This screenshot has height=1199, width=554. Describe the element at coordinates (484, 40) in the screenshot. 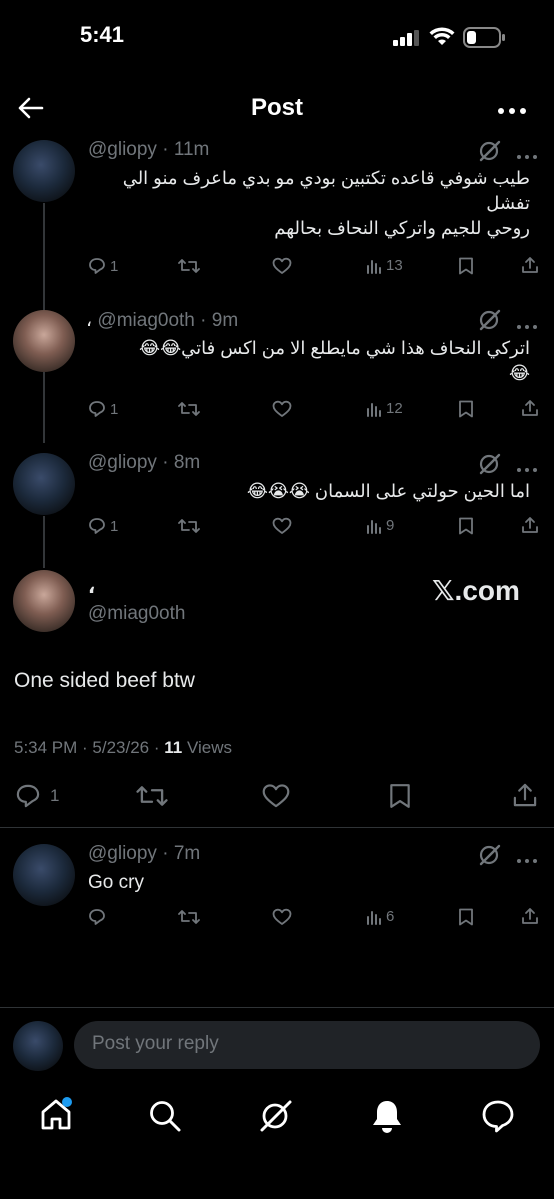

I see `battery-icon` at that location.